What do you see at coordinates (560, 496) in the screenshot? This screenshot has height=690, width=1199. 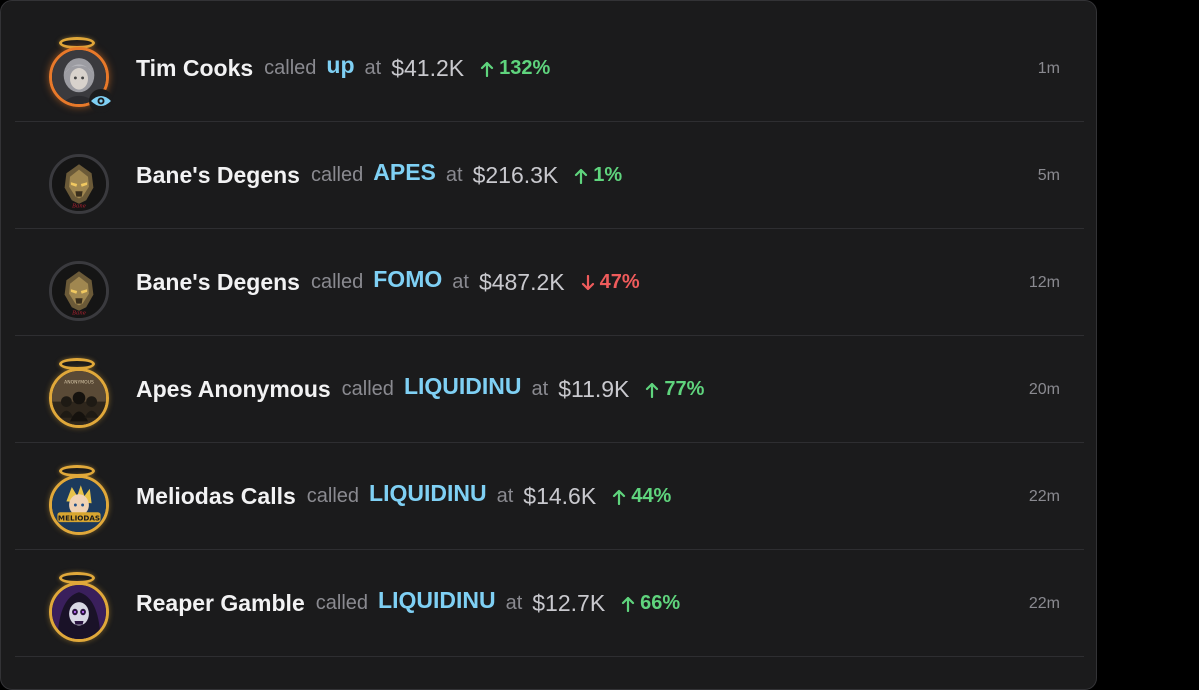 I see `call-price: $14.6K` at bounding box center [560, 496].